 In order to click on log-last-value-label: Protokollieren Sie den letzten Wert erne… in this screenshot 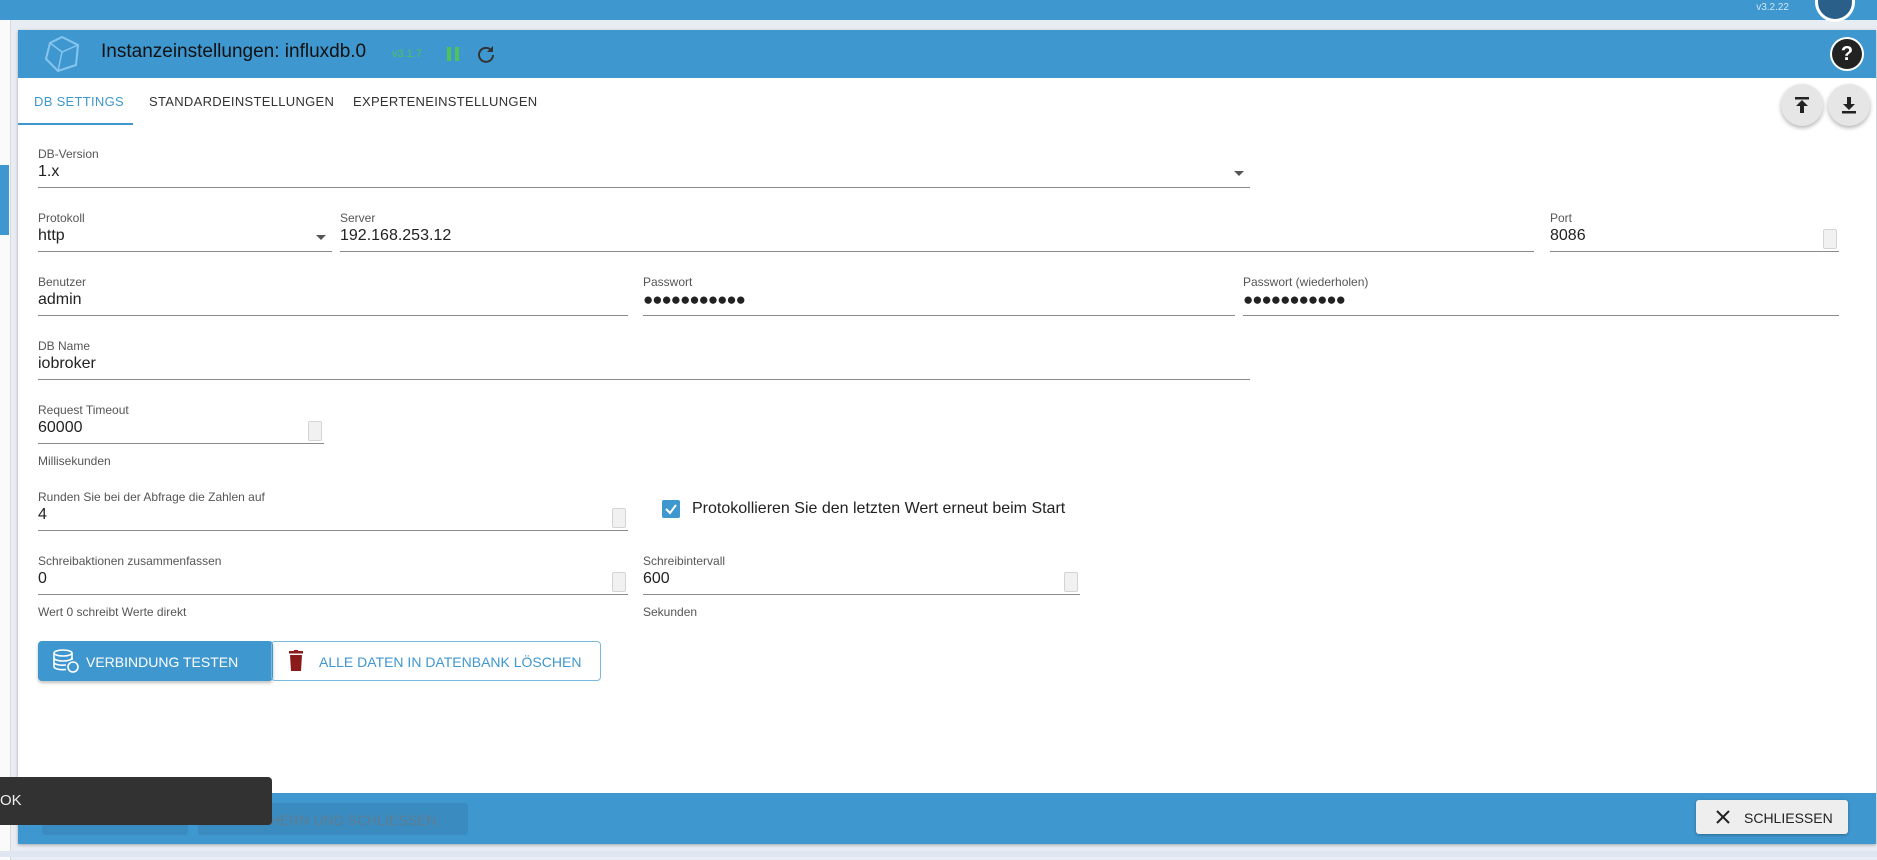, I will do `click(878, 509)`.